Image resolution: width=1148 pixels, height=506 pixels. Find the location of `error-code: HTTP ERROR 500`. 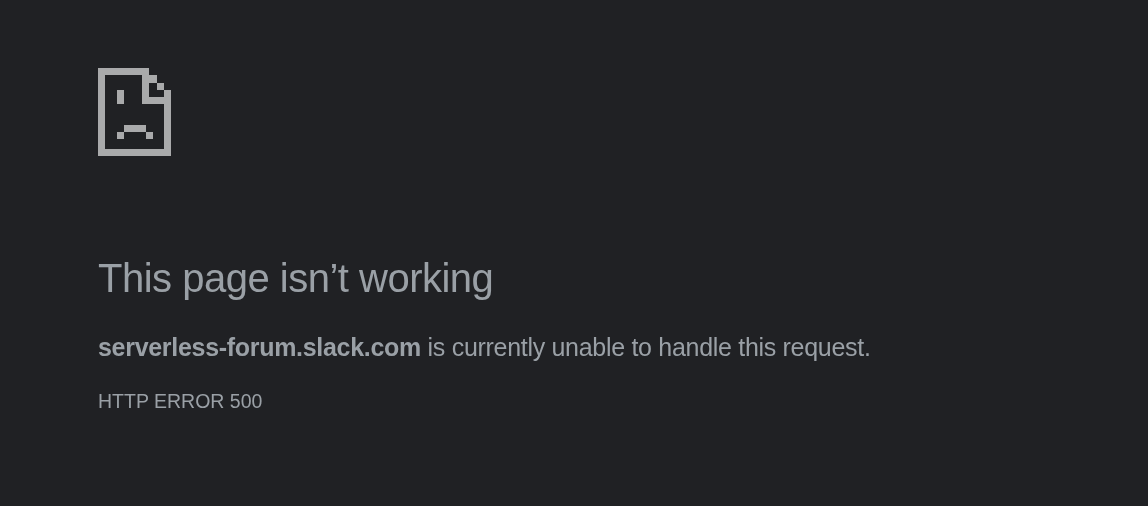

error-code: HTTP ERROR 500 is located at coordinates (180, 401).